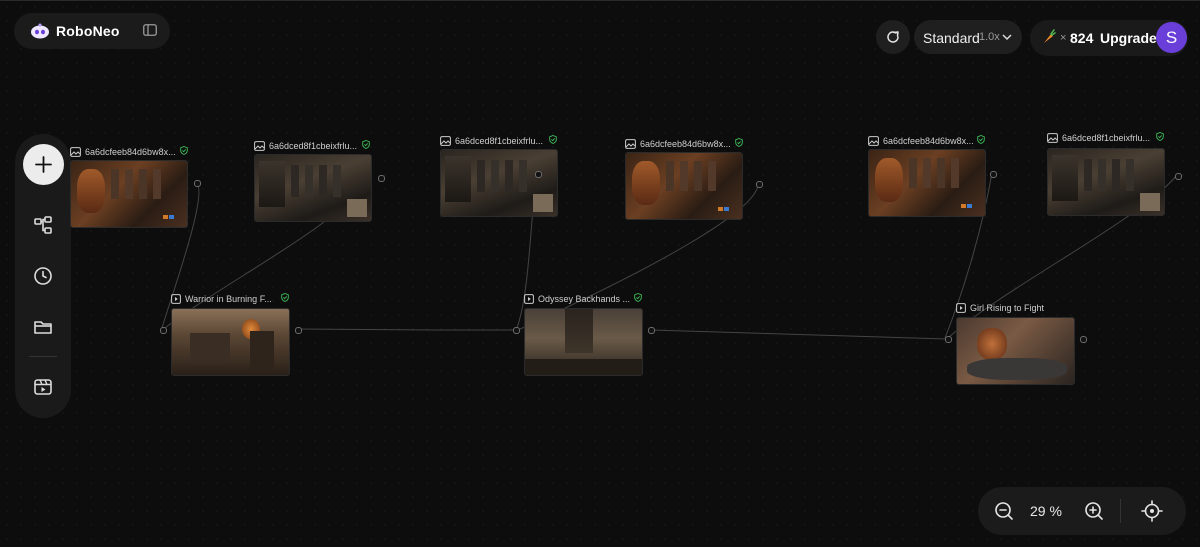 The height and width of the screenshot is (547, 1200). I want to click on zoom-in-icon, so click(1094, 511).